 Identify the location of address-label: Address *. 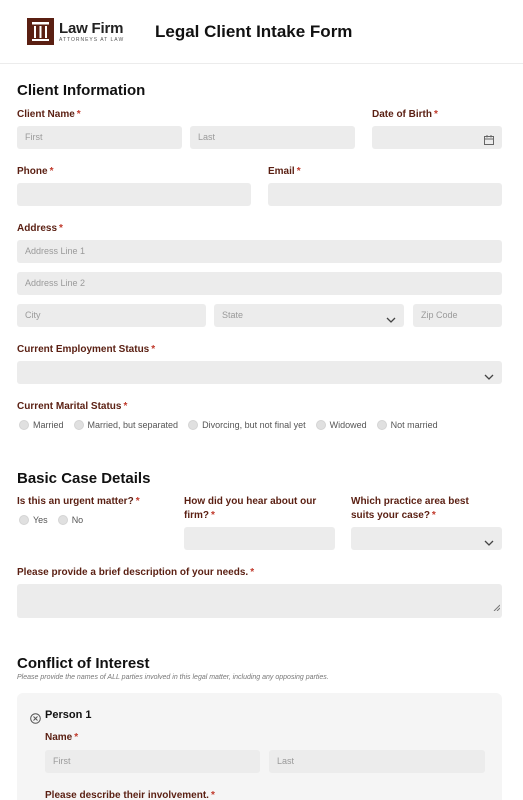
(40, 228).